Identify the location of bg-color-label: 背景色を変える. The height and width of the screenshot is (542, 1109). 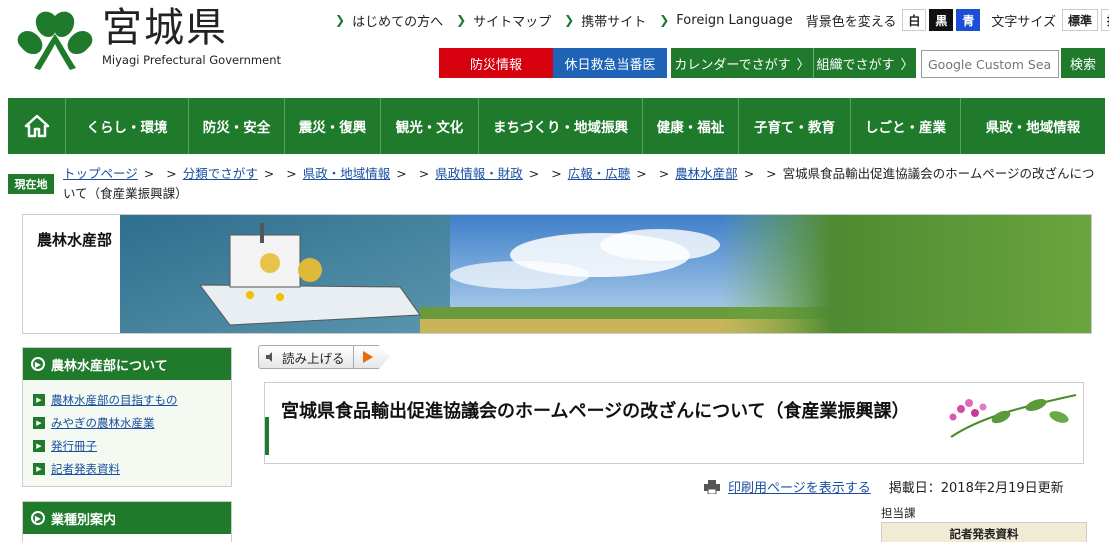
(851, 22).